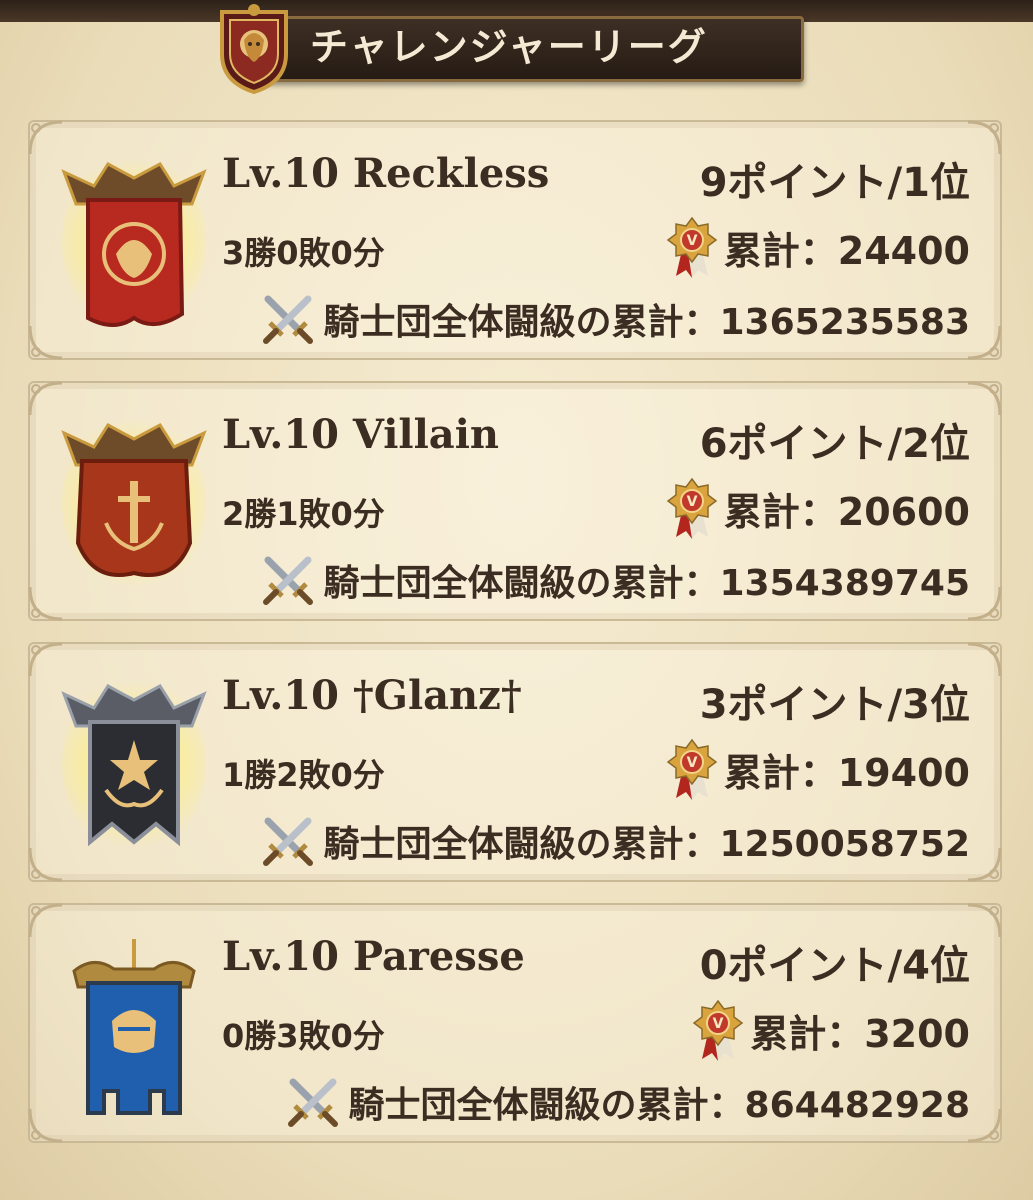 The height and width of the screenshot is (1200, 1033). Describe the element at coordinates (303, 775) in the screenshot. I see `team-record: 1勝2敗0分` at that location.